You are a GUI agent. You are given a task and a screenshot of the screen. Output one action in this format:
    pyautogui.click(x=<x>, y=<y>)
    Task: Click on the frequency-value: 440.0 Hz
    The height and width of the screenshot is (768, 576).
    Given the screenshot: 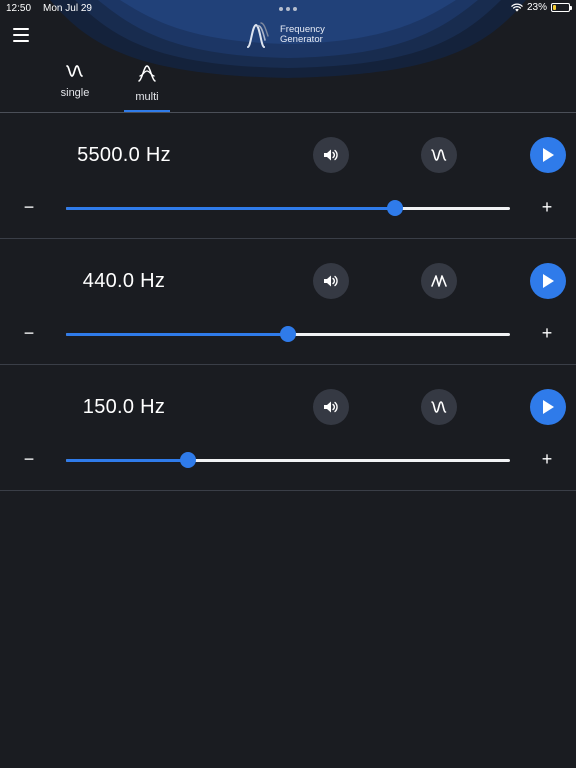 What is the action you would take?
    pyautogui.click(x=124, y=281)
    